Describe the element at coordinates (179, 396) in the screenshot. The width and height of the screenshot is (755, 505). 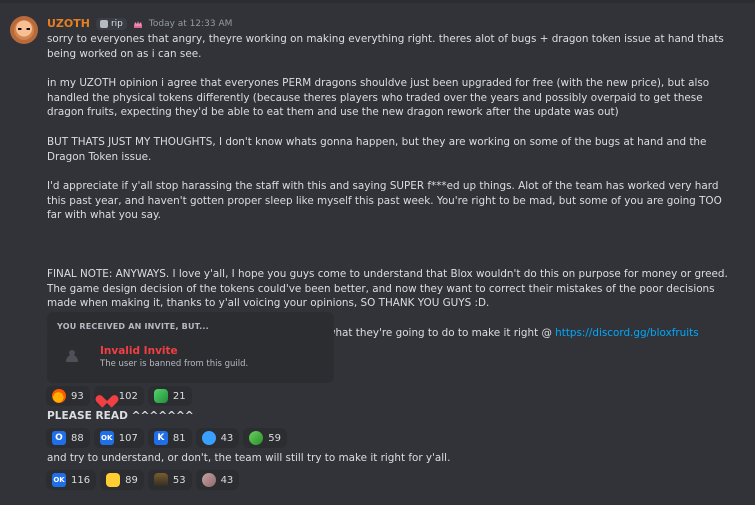
I see `reaction-count: 21` at that location.